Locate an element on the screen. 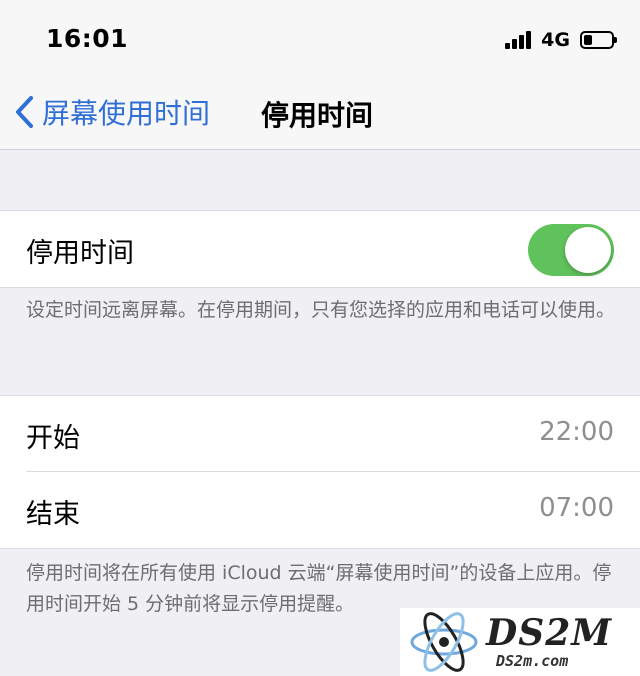 This screenshot has height=676, width=640. schedule-row-start: 开始 22:00 is located at coordinates (320, 434).